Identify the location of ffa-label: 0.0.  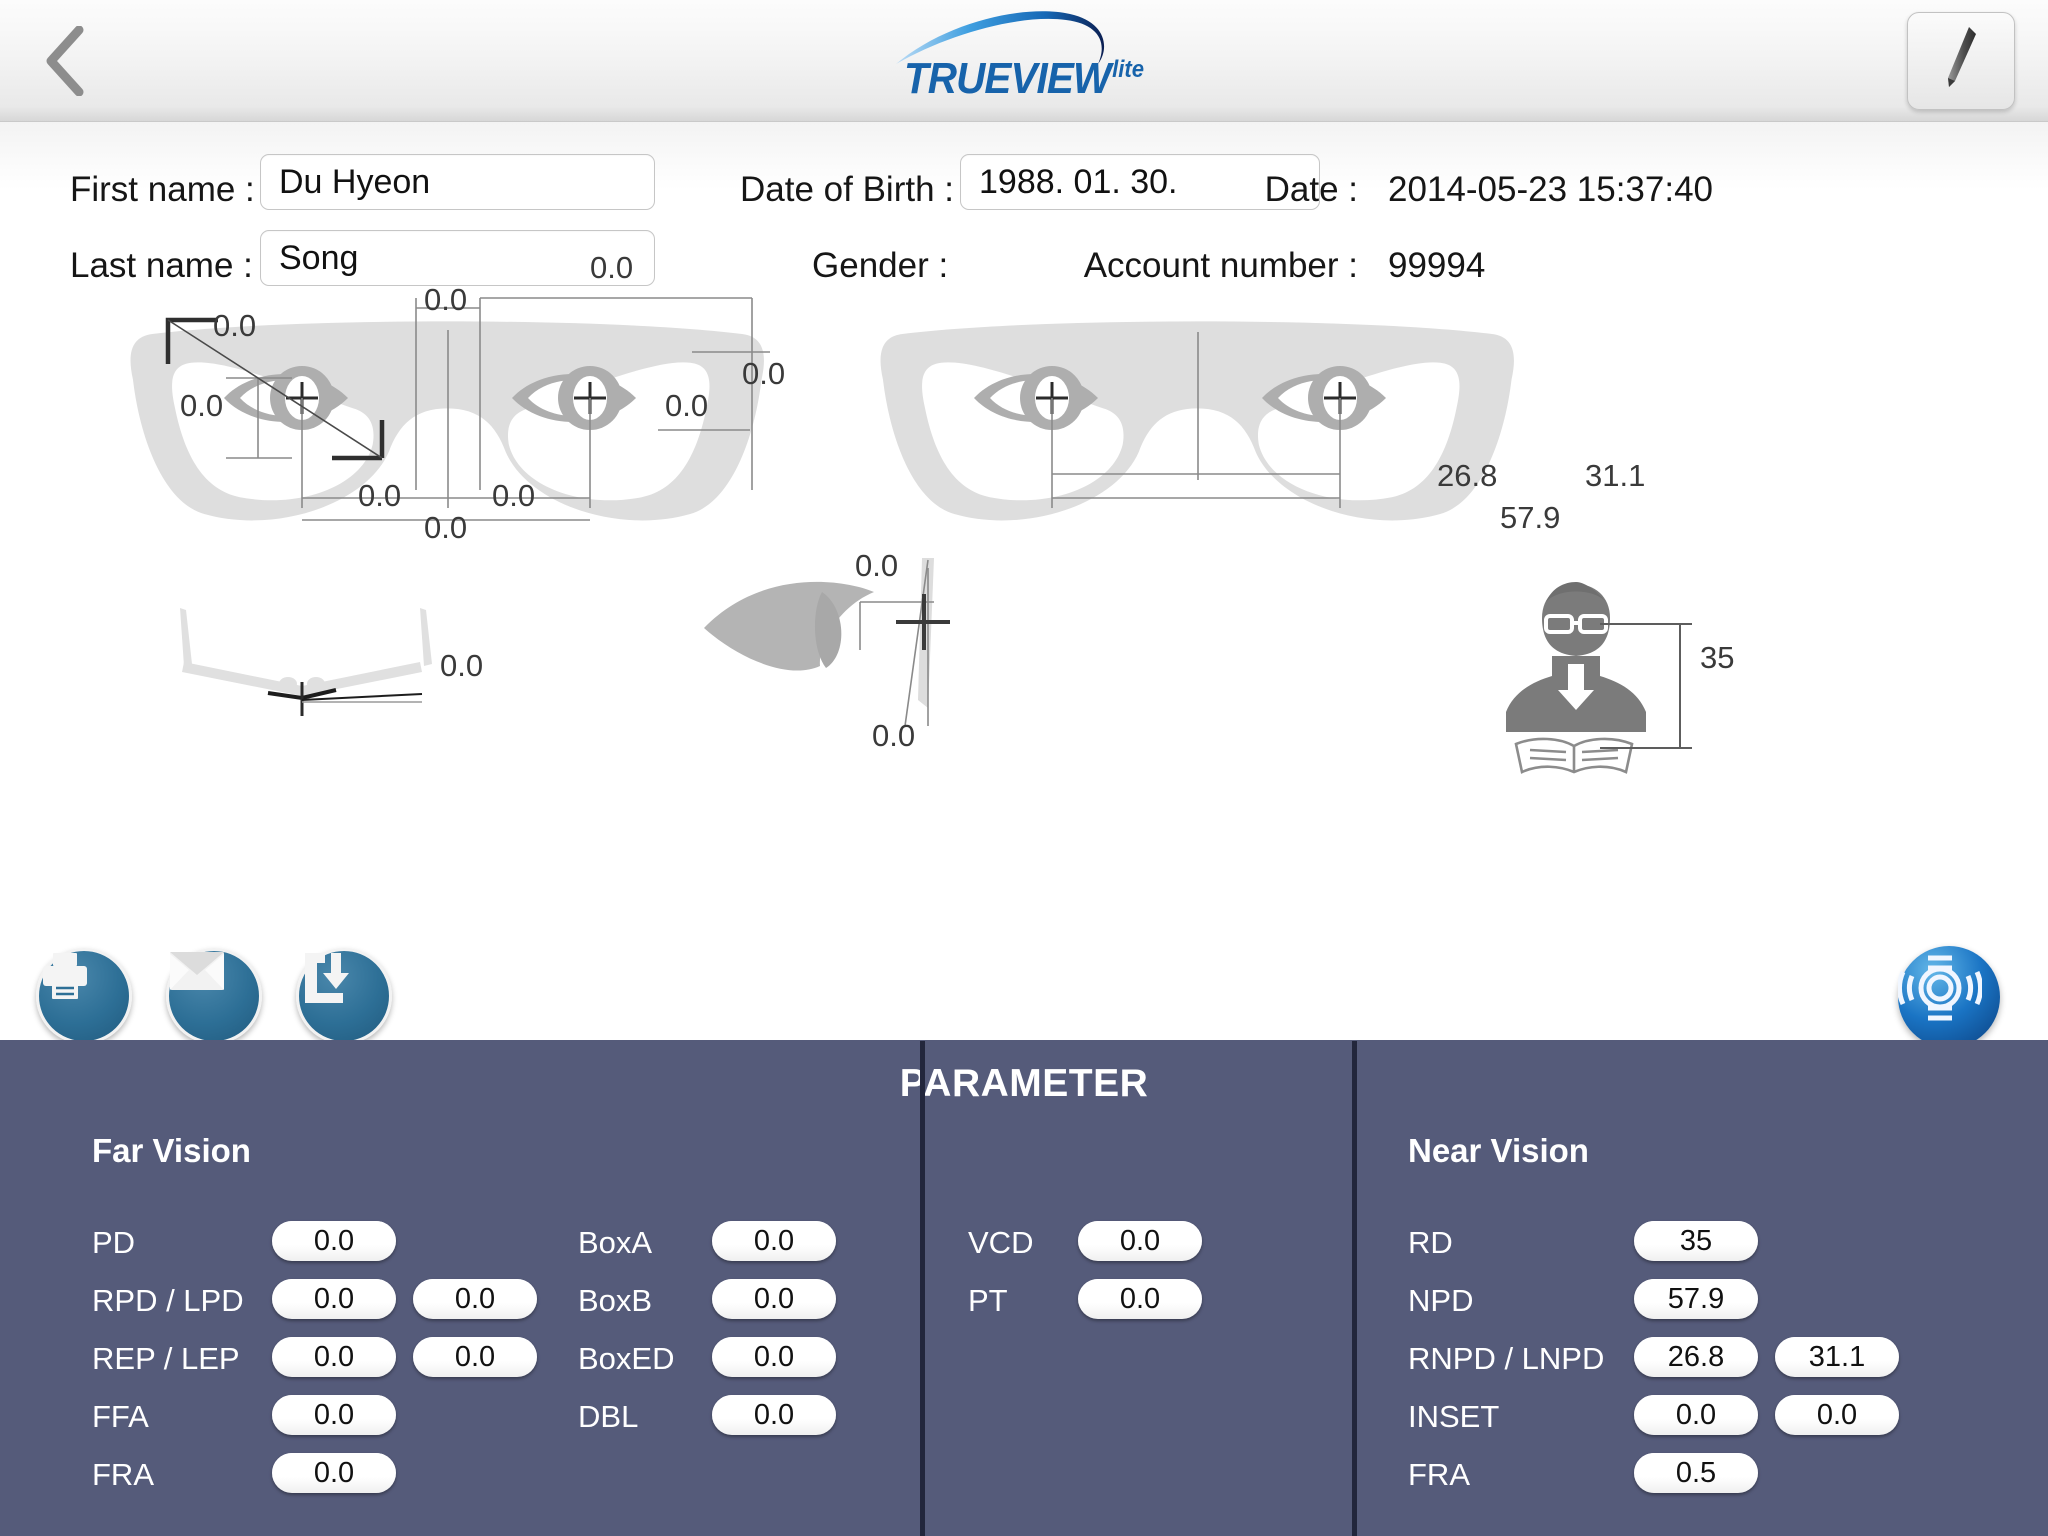
(764, 373).